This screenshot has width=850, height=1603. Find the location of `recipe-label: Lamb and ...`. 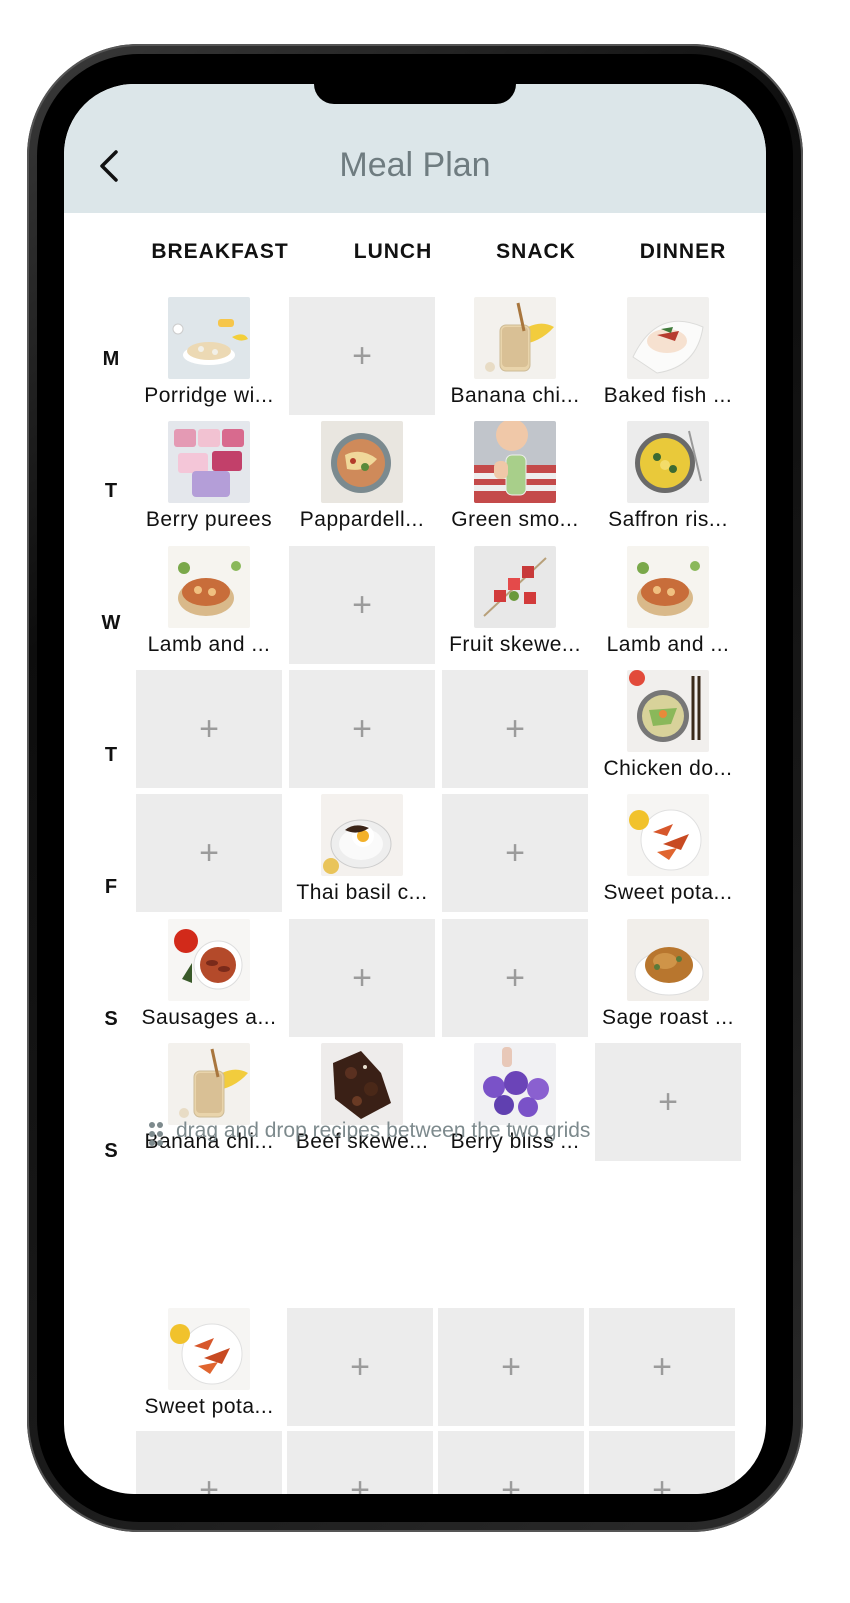

recipe-label: Lamb and ... is located at coordinates (668, 644).